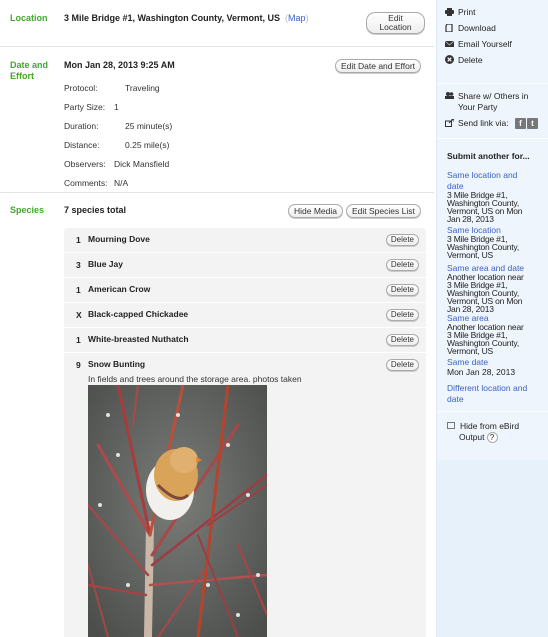 Image resolution: width=548 pixels, height=637 pixels. Describe the element at coordinates (81, 126) in the screenshot. I see `effort-field-key: Duration:` at that location.